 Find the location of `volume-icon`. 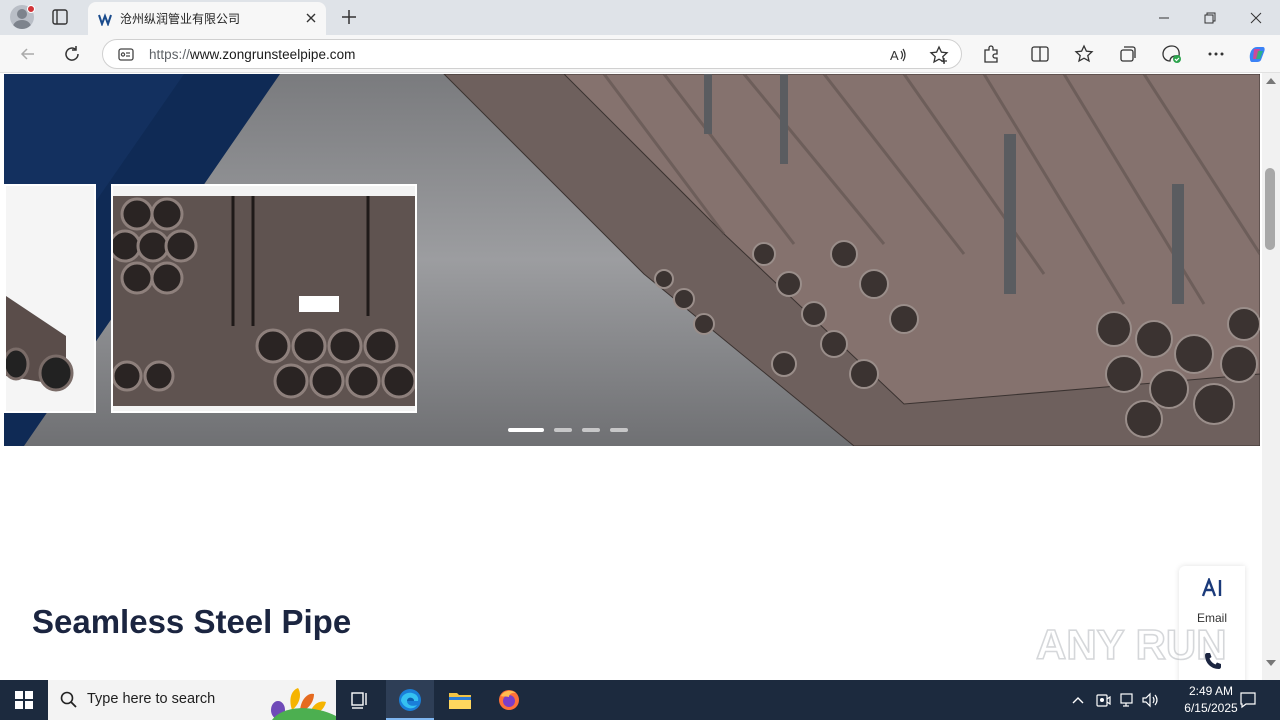

volume-icon is located at coordinates (1151, 700).